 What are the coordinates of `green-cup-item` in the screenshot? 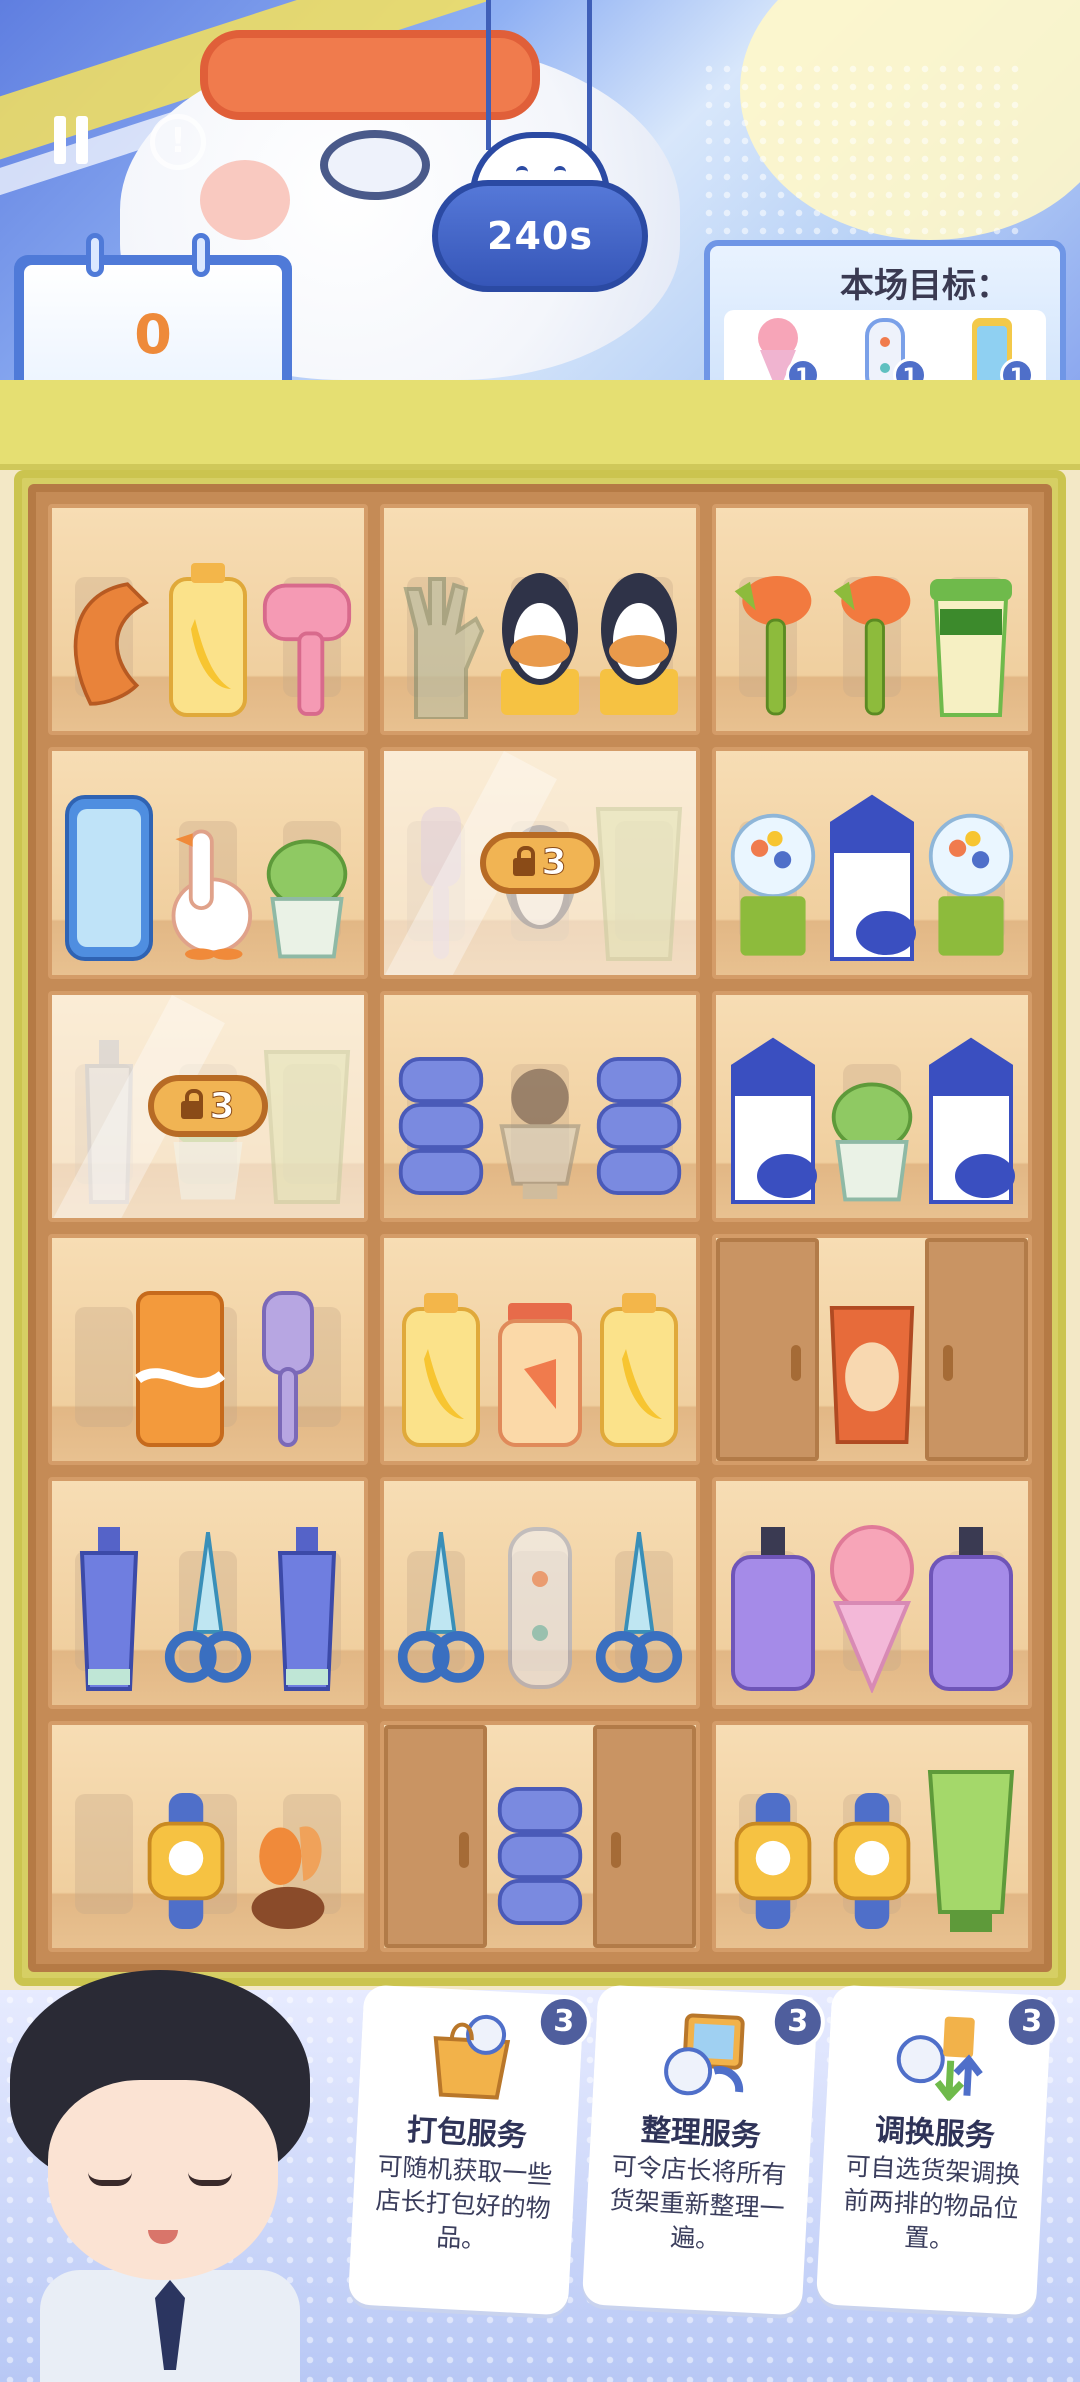 It's located at (971, 644).